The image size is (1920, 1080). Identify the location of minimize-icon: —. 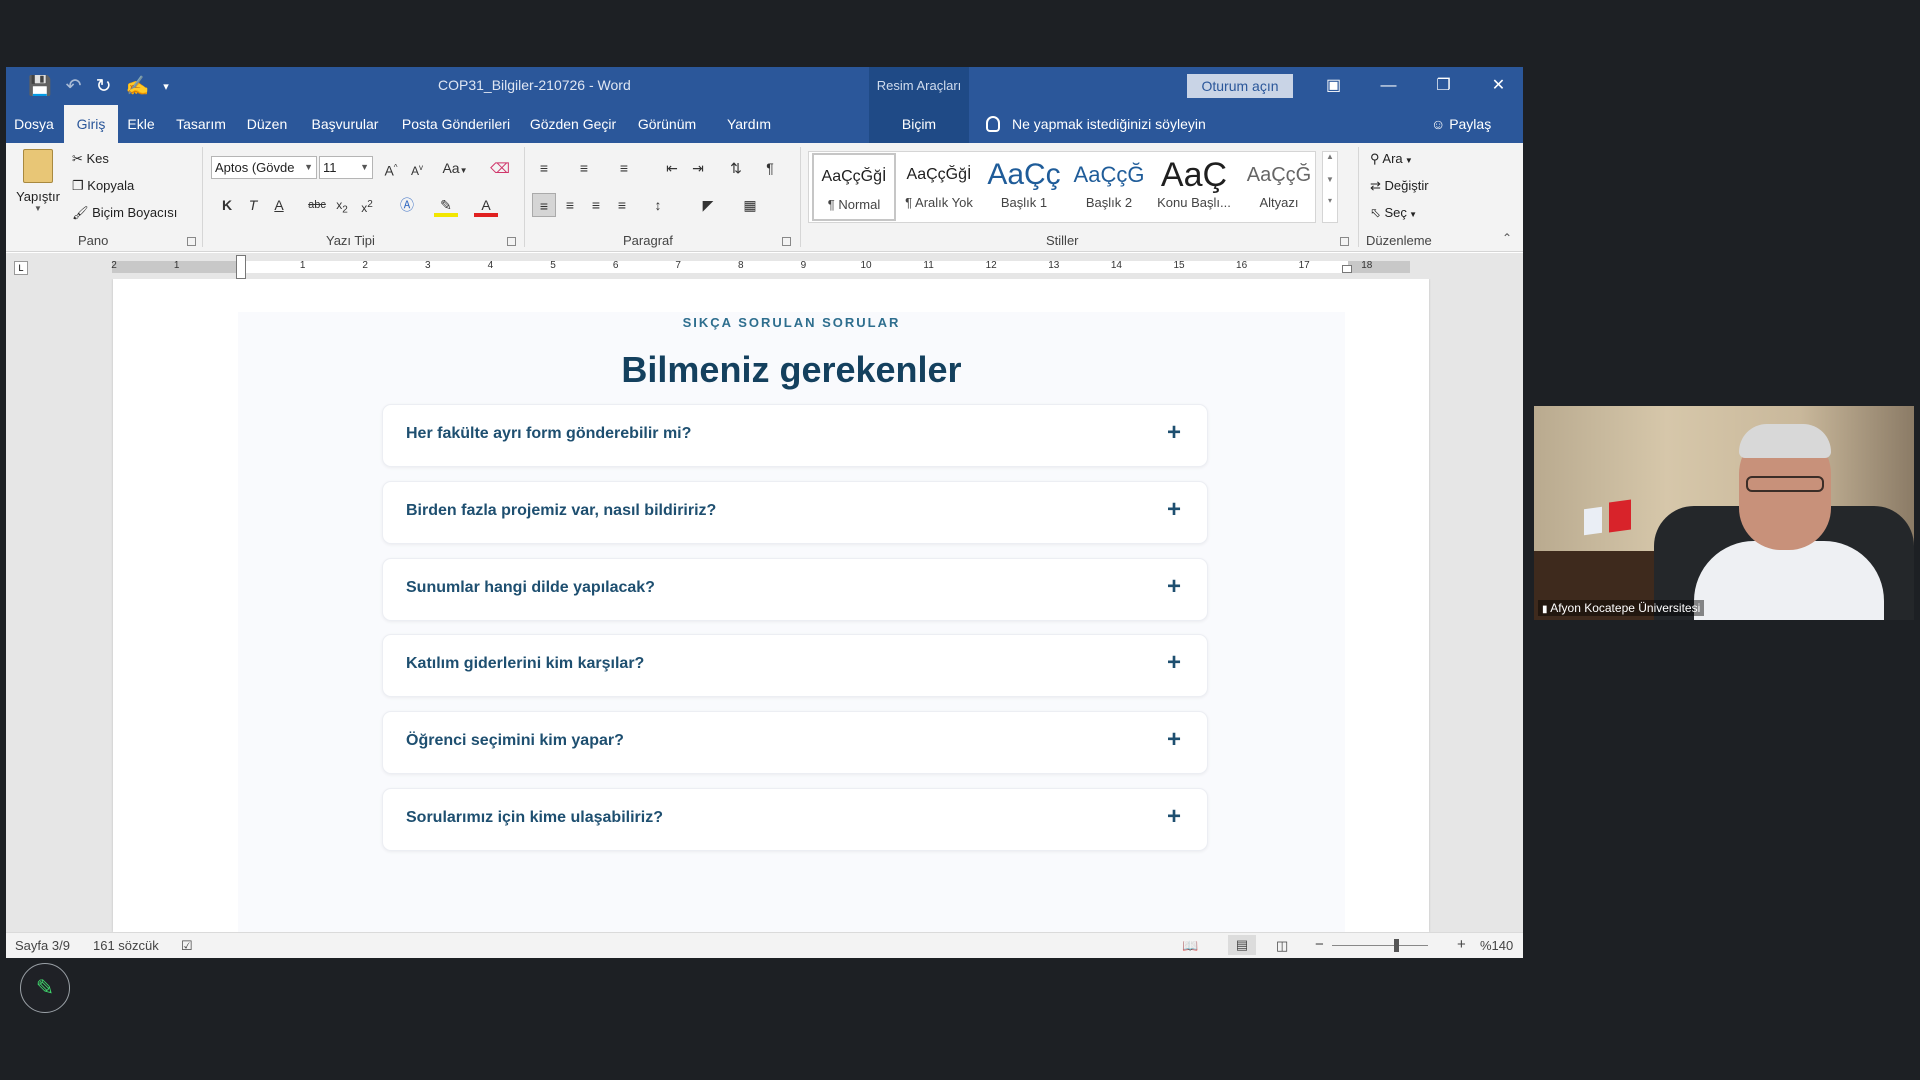
(1388, 86).